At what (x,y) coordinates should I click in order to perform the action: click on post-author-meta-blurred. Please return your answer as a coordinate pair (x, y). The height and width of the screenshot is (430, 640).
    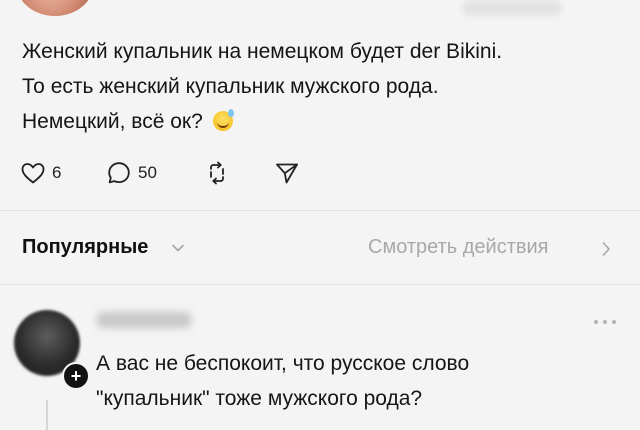
    Looking at the image, I should click on (512, 8).